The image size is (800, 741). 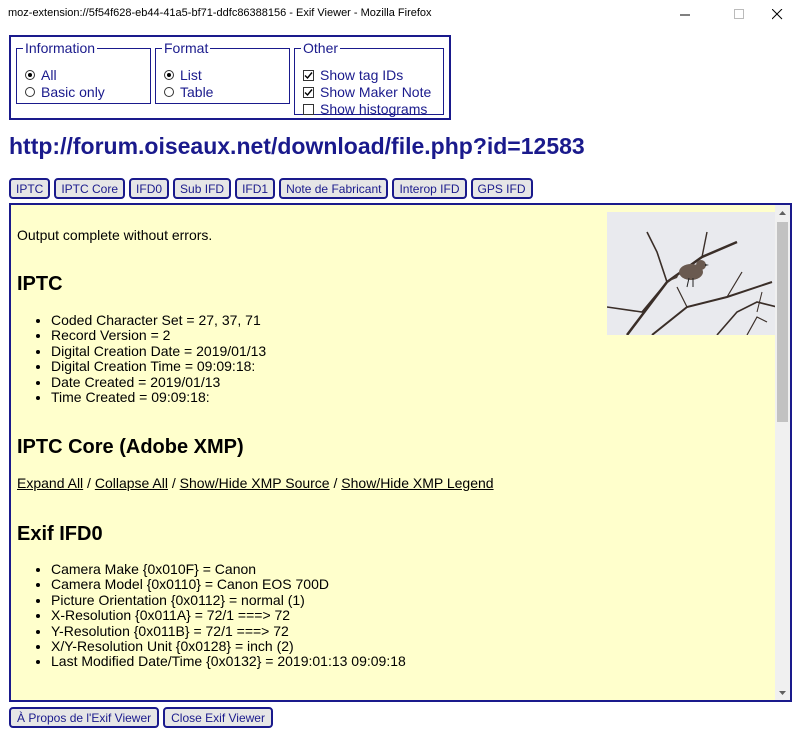 What do you see at coordinates (158, 382) in the screenshot?
I see `list-item: Date Created = 2019/01/13` at bounding box center [158, 382].